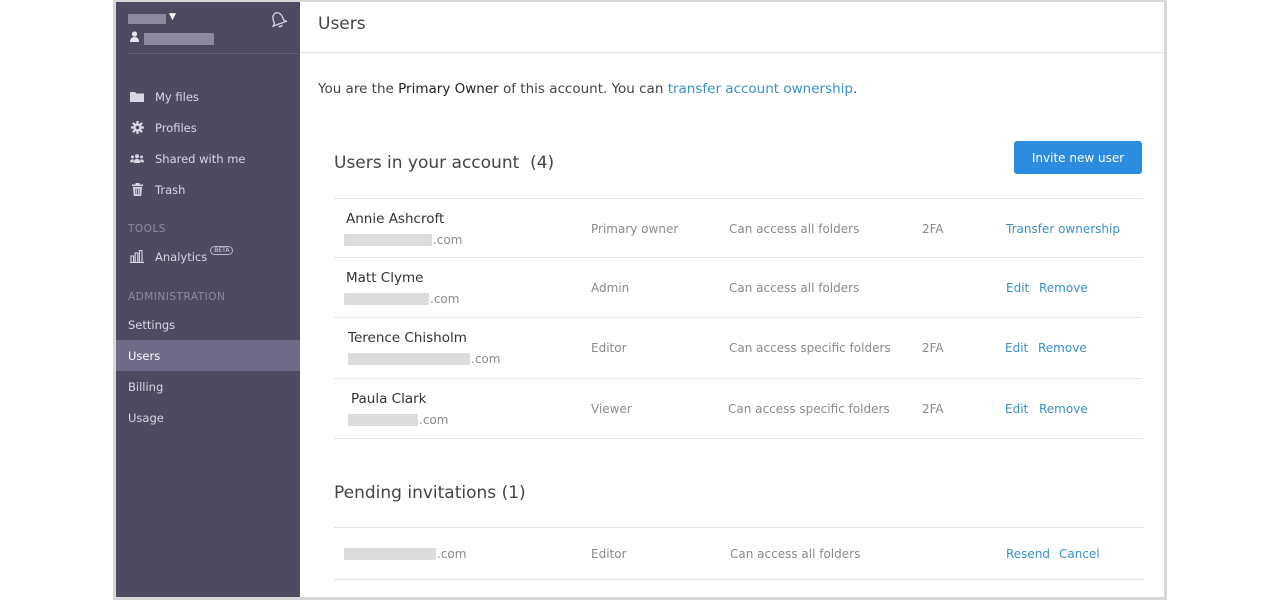 Image resolution: width=1280 pixels, height=600 pixels. I want to click on user-role: Admin, so click(610, 288).